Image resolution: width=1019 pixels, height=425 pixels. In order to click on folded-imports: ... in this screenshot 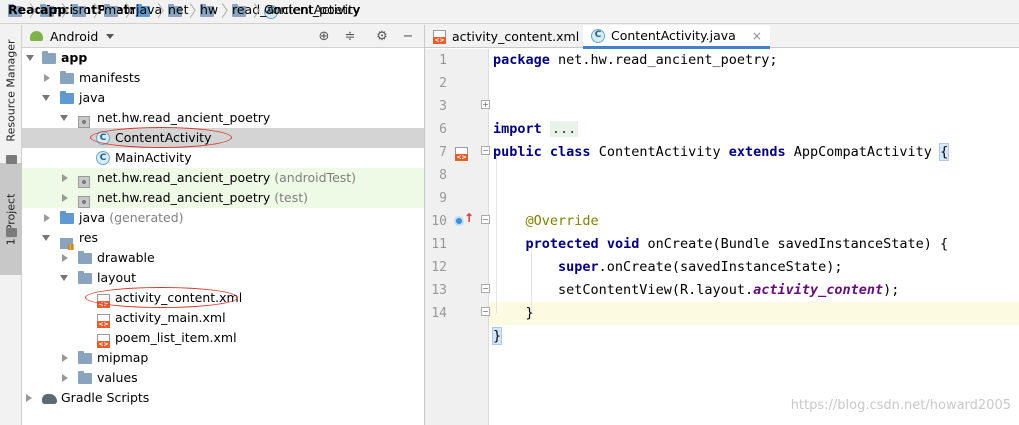, I will do `click(564, 129)`.